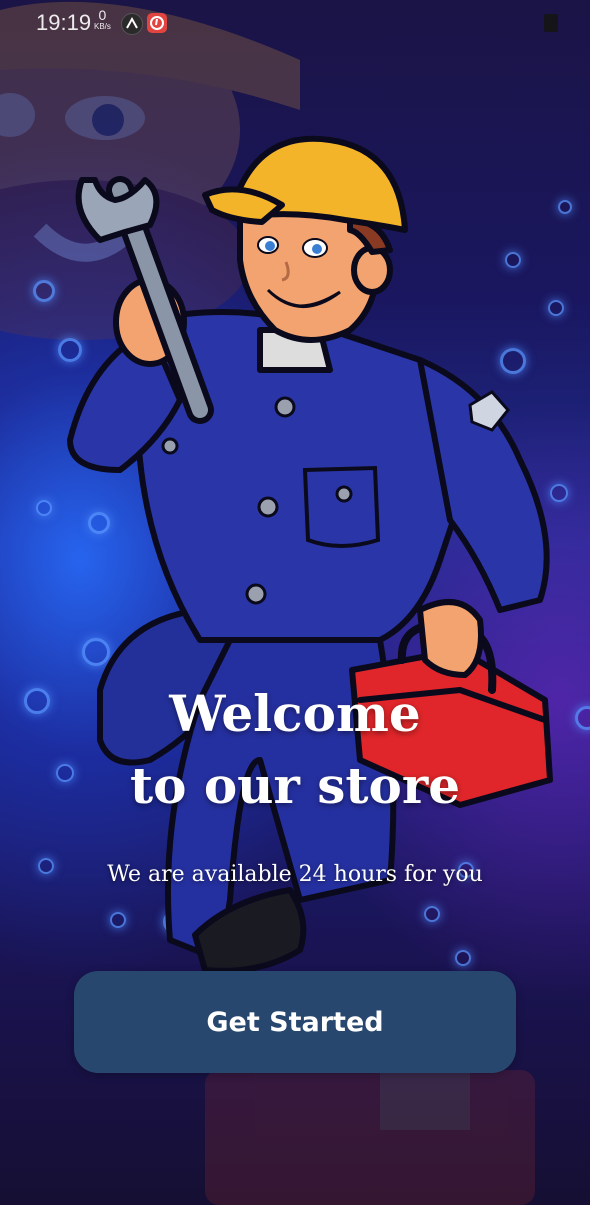 The image size is (590, 1205). What do you see at coordinates (295, 713) in the screenshot?
I see `welcome-title-line1: Welcome` at bounding box center [295, 713].